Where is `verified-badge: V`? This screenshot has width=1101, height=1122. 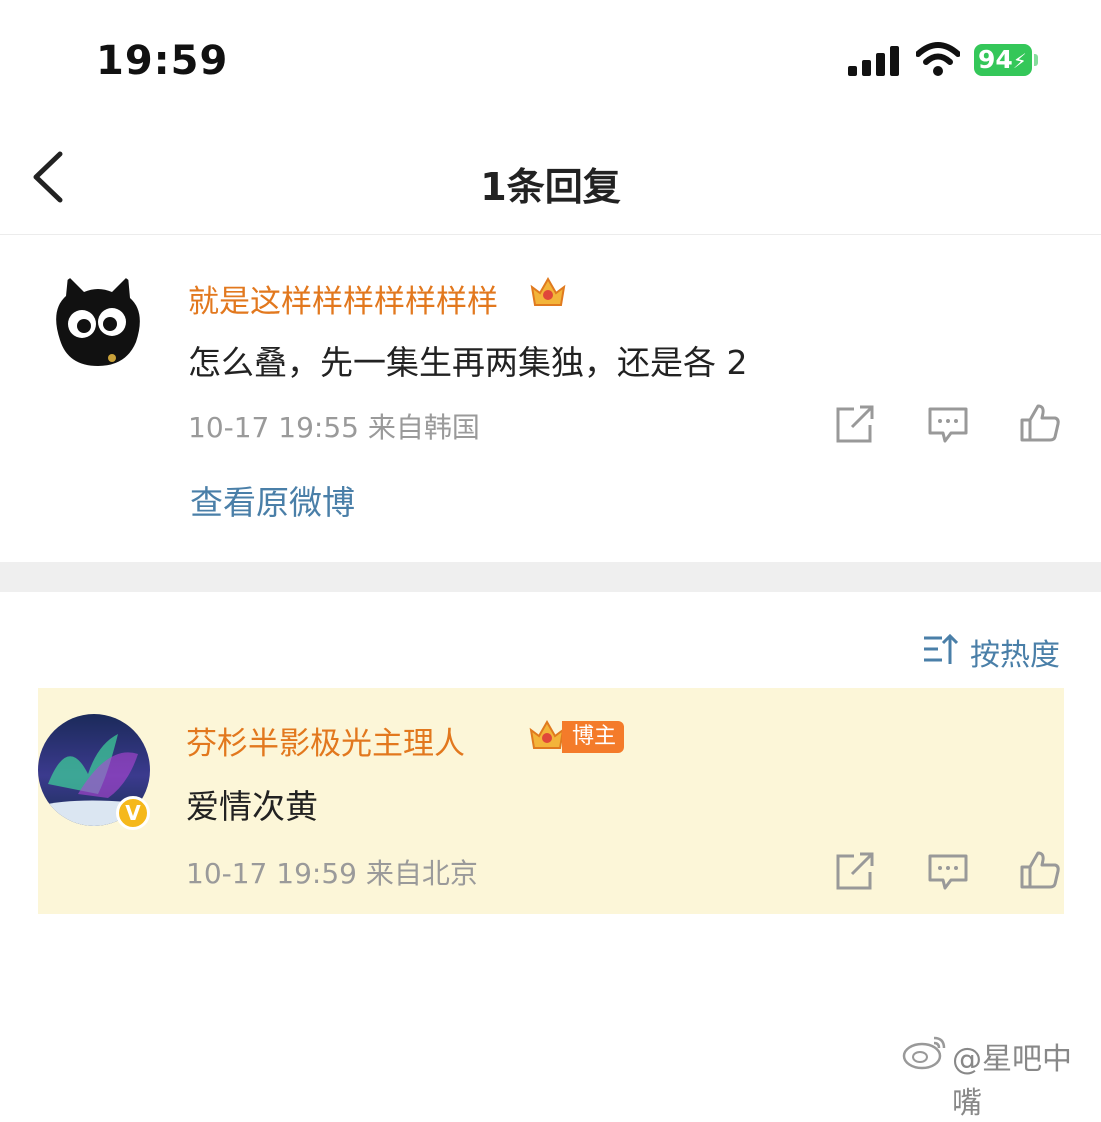 verified-badge: V is located at coordinates (133, 813).